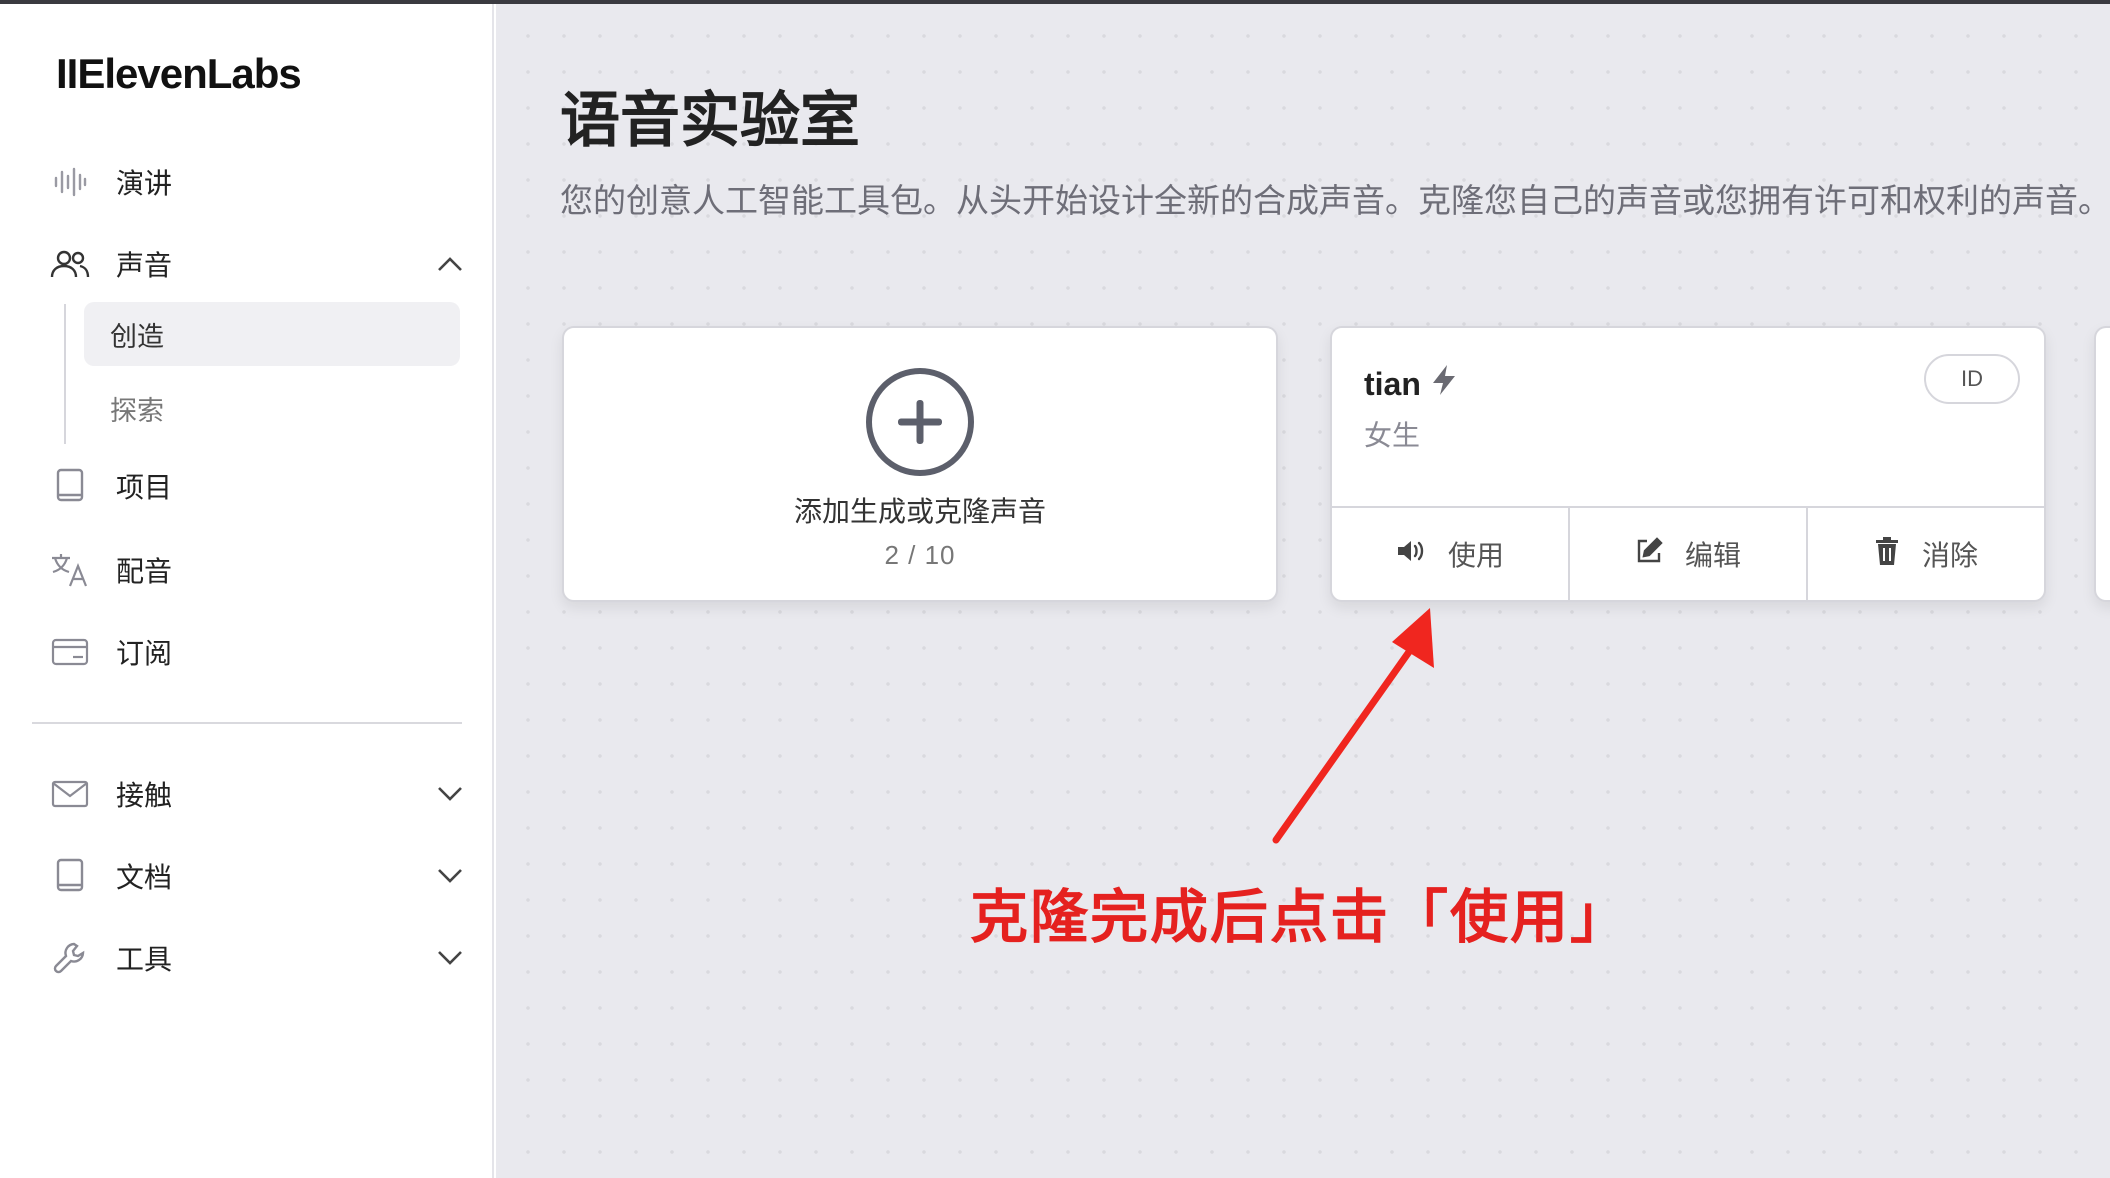 This screenshot has width=2110, height=1178. I want to click on sidebar-item-docs: 文档, so click(258, 876).